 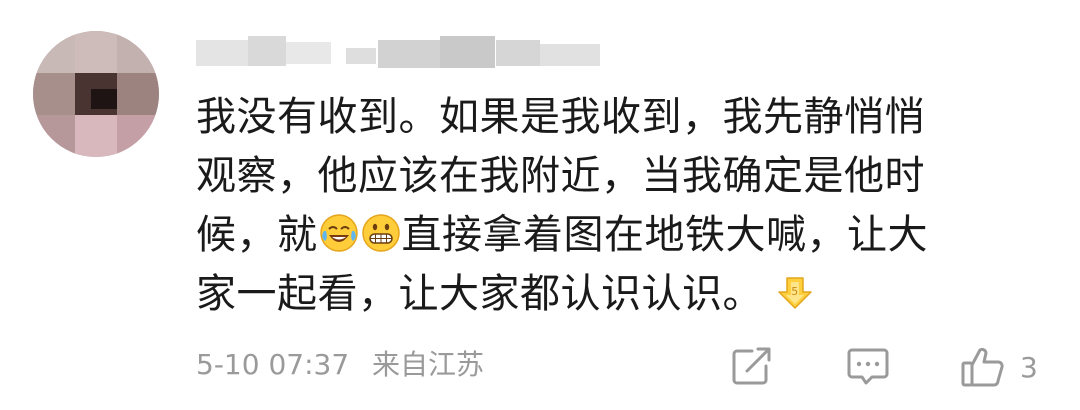 What do you see at coordinates (1029, 367) in the screenshot?
I see `like-count: 3` at bounding box center [1029, 367].